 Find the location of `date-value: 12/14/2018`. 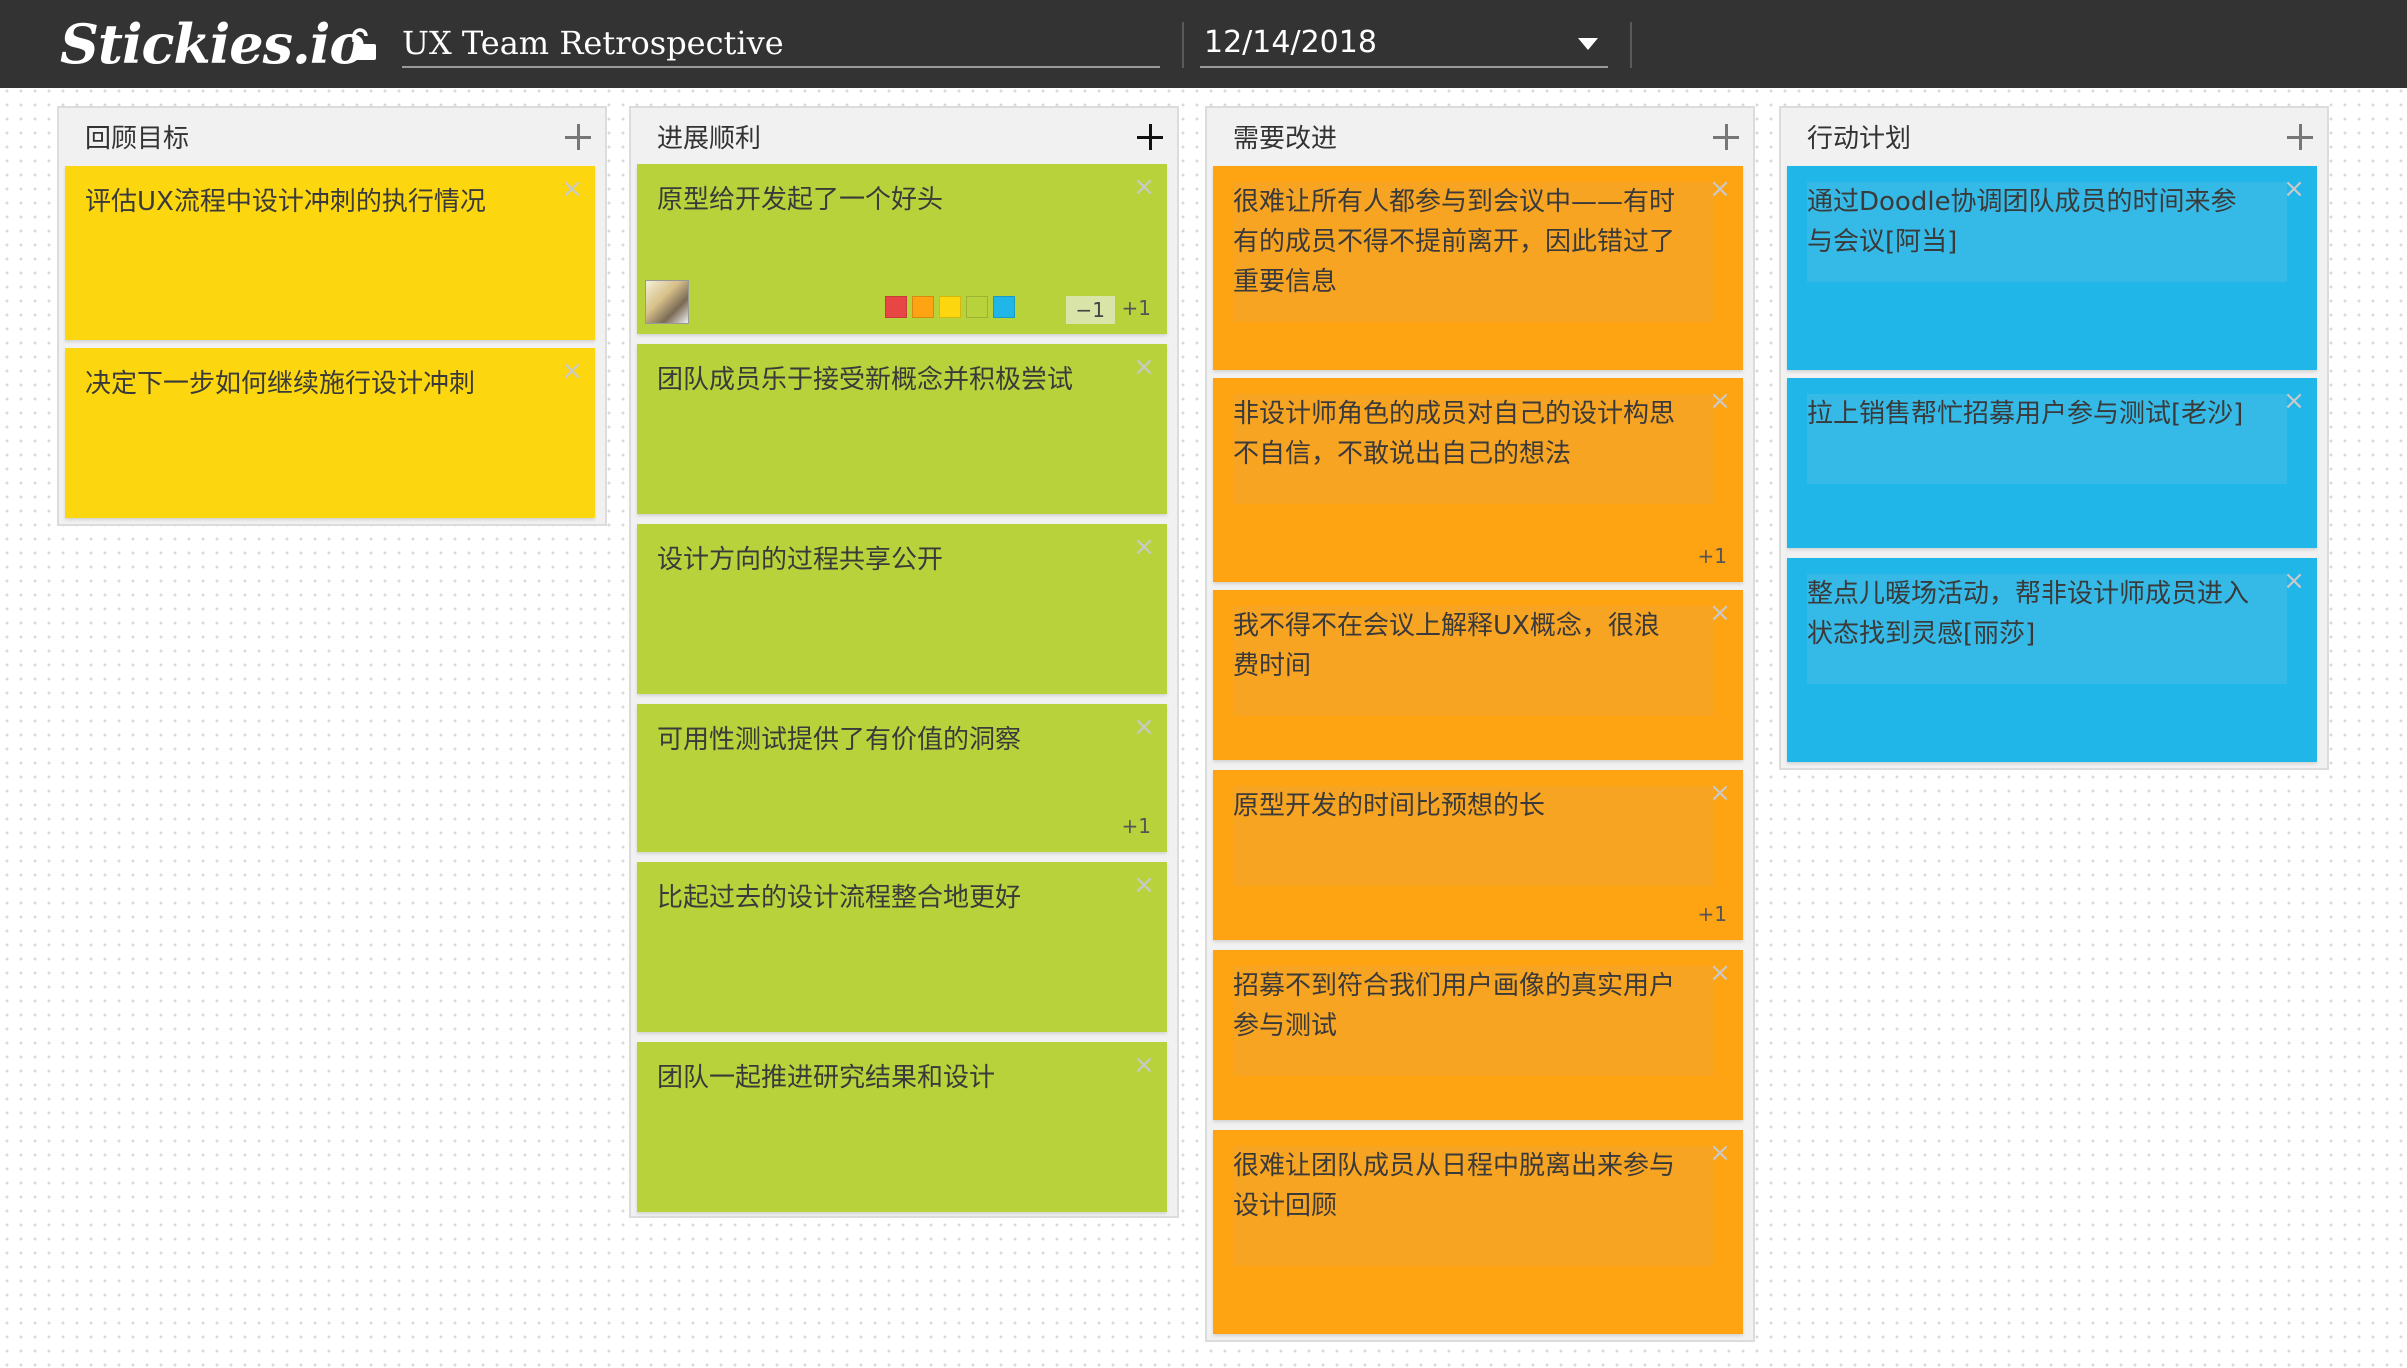

date-value: 12/14/2018 is located at coordinates (1290, 42).